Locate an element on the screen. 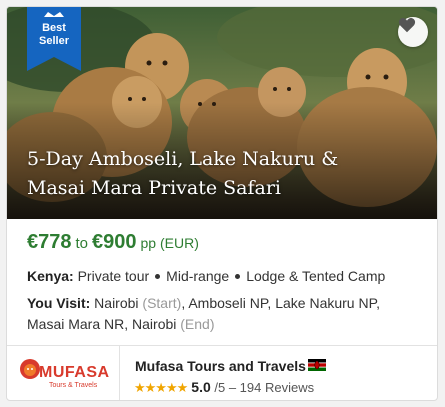 The width and height of the screenshot is (445, 407). kenya-flag-icon is located at coordinates (317, 365).